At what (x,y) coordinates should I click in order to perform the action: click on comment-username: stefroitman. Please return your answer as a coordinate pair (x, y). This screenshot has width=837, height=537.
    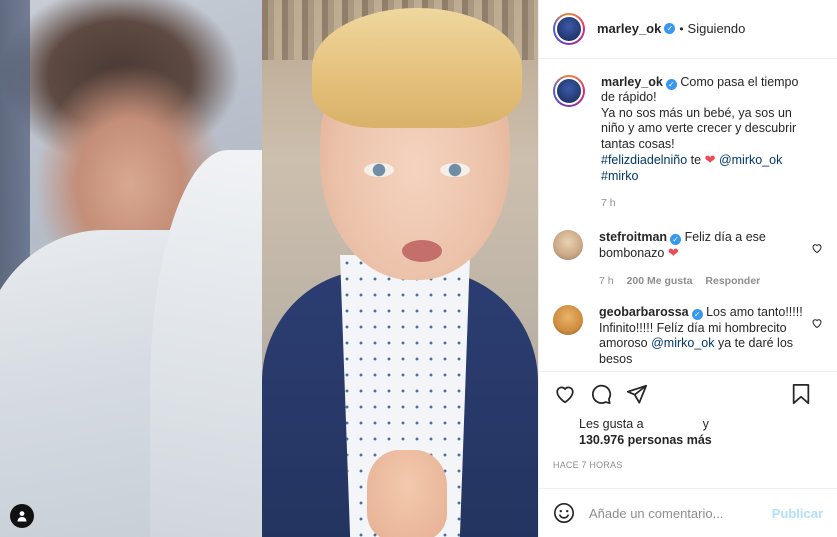
    Looking at the image, I should click on (633, 237).